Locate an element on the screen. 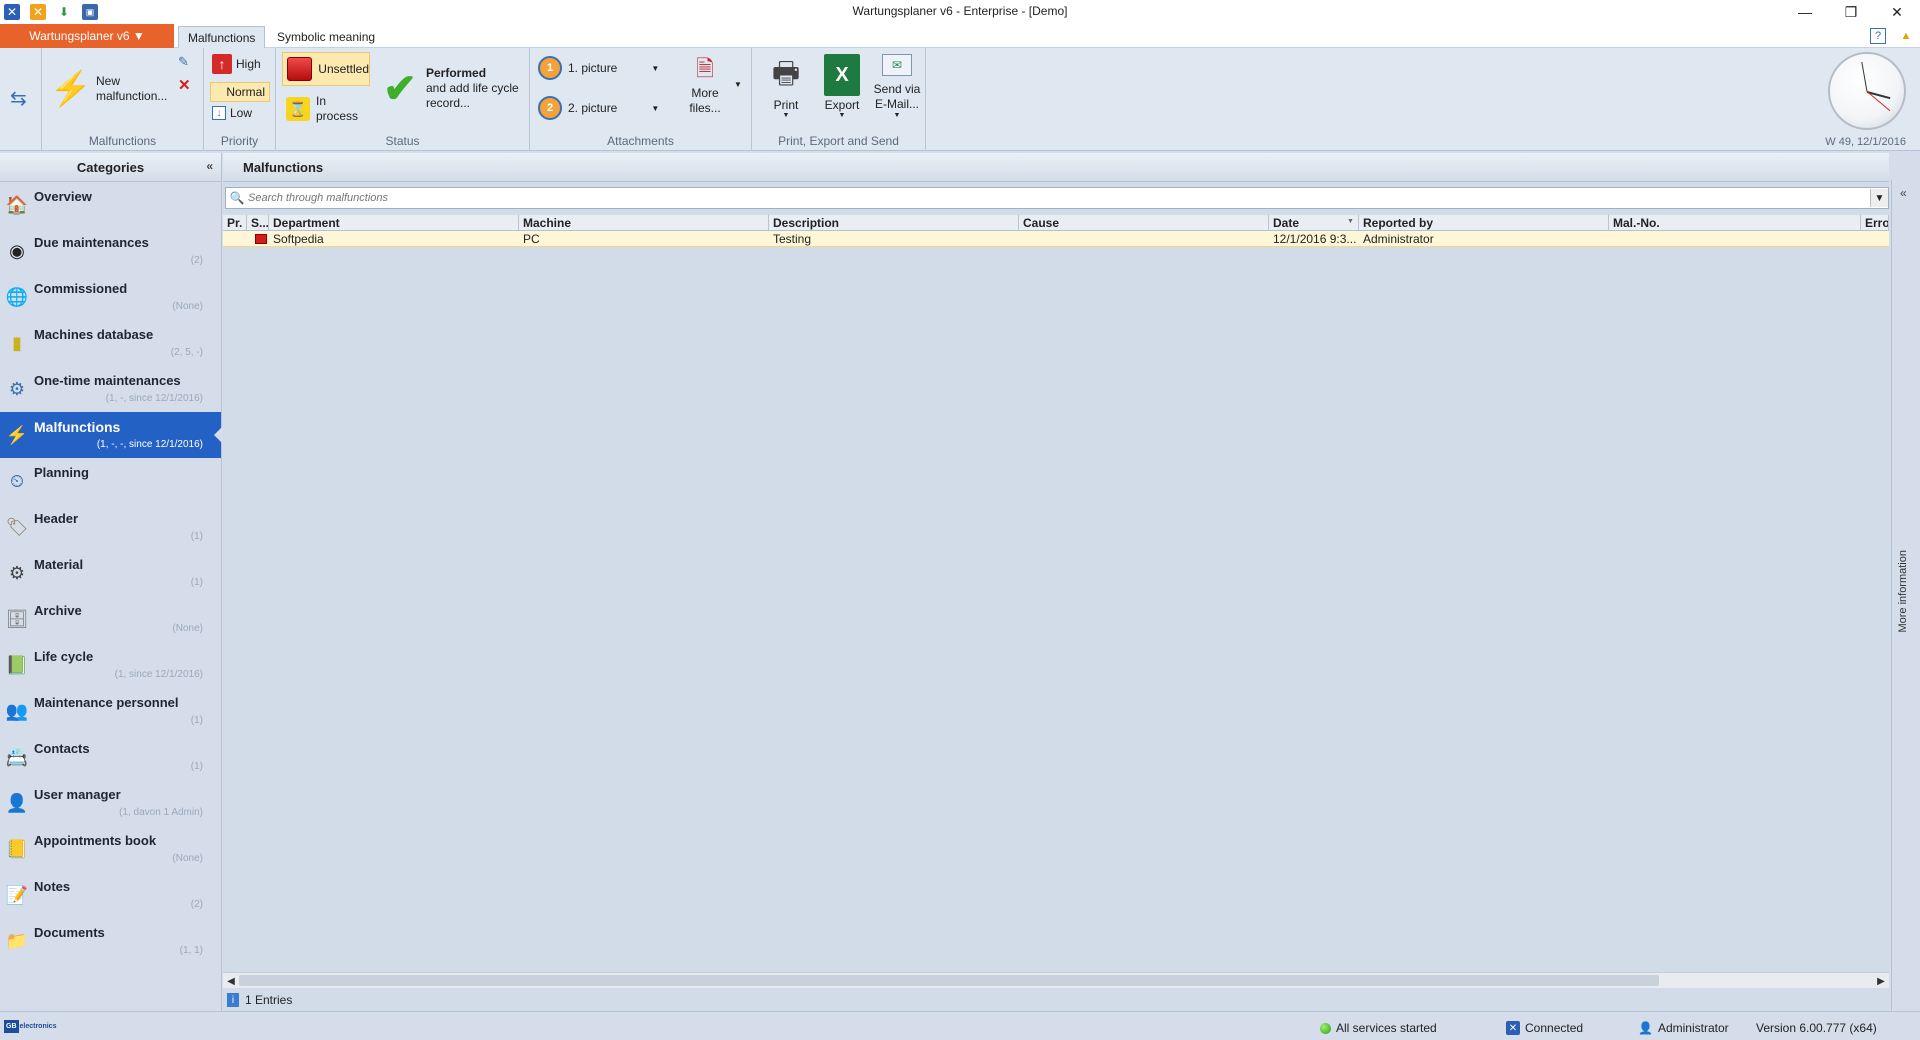  category-label: Maintenance personnel is located at coordinates (106, 702).